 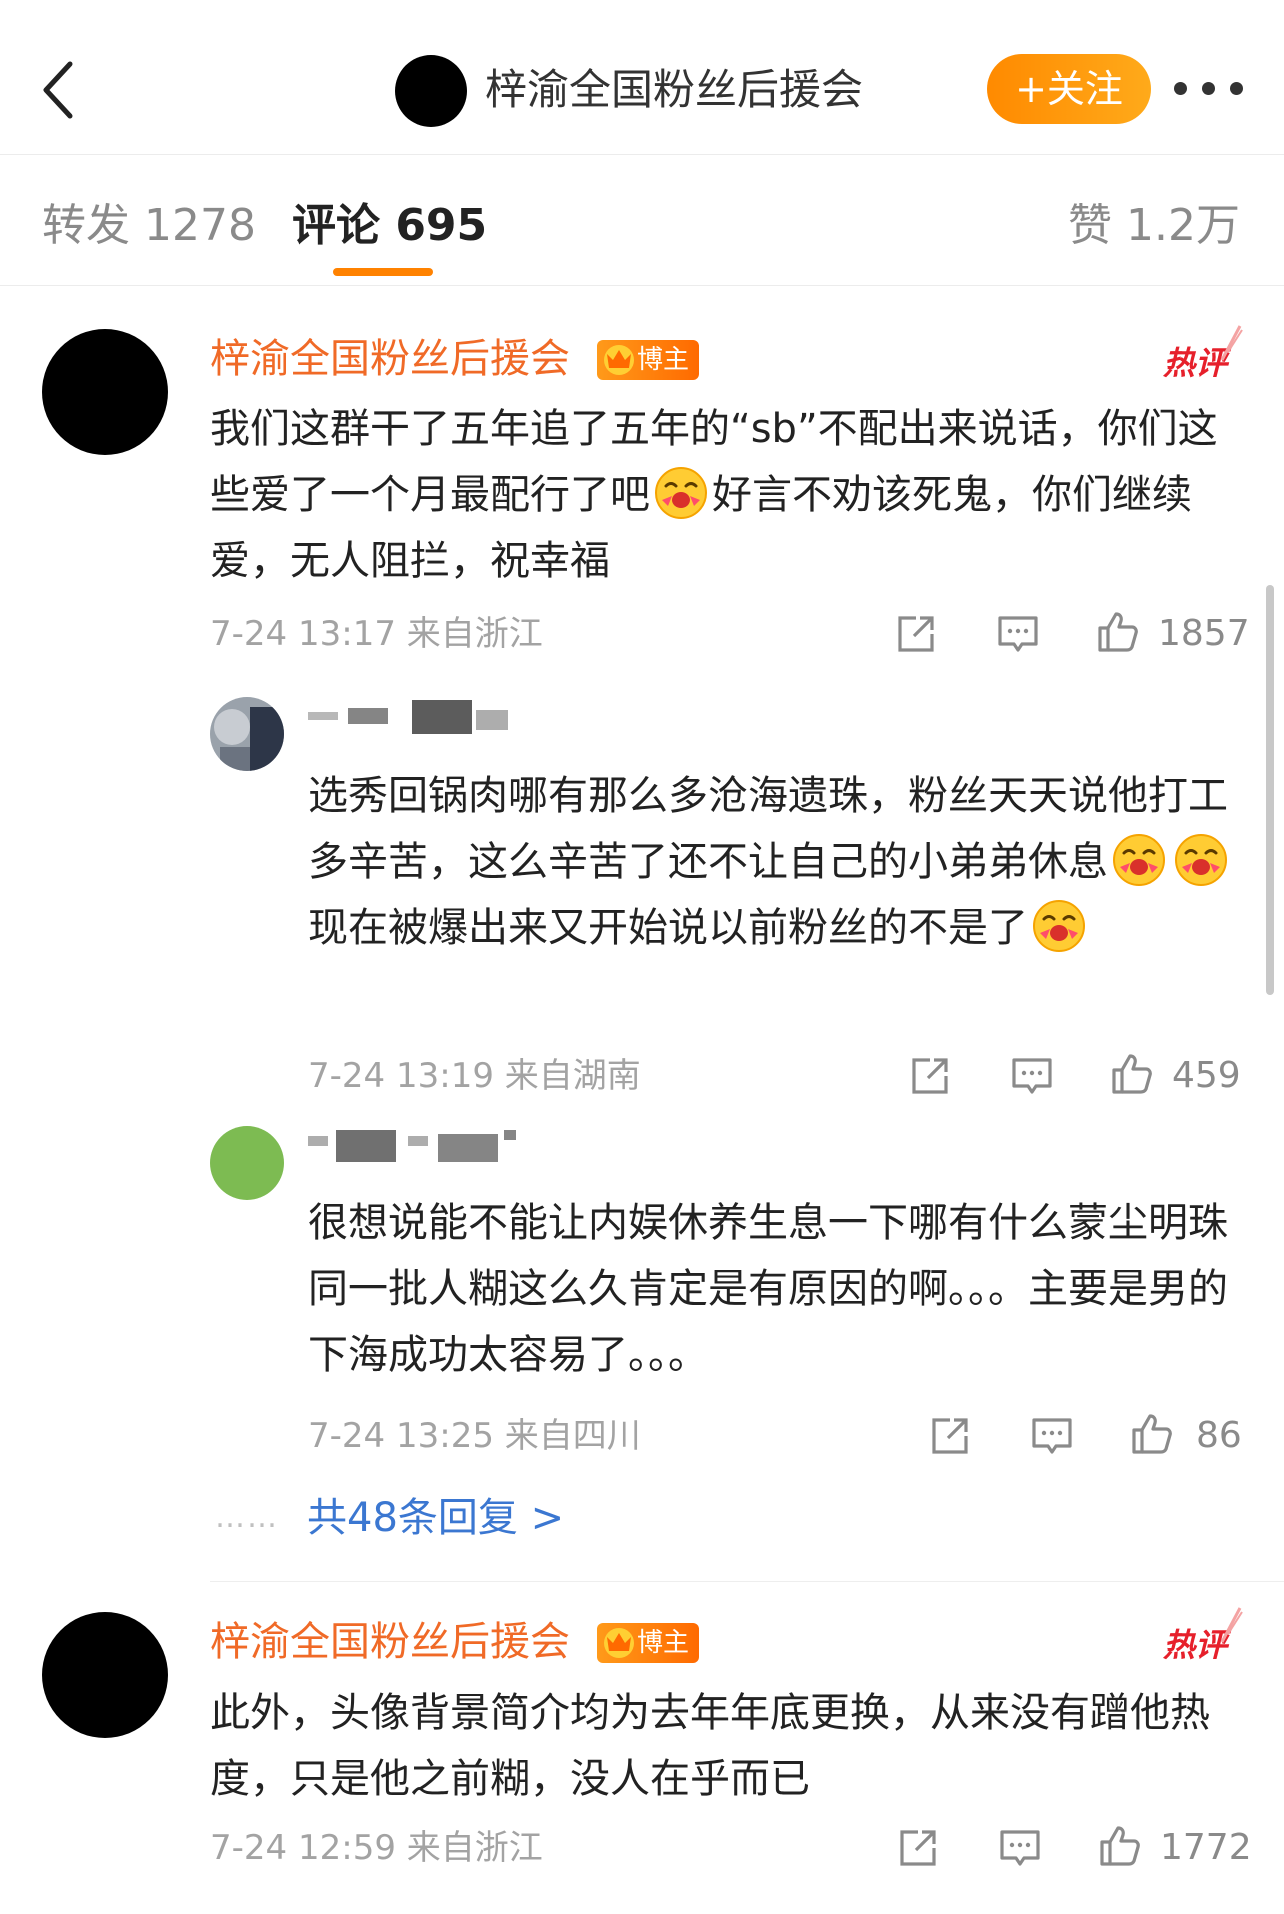 I want to click on tab-likes: 赞 1.2万, so click(x=1154, y=226).